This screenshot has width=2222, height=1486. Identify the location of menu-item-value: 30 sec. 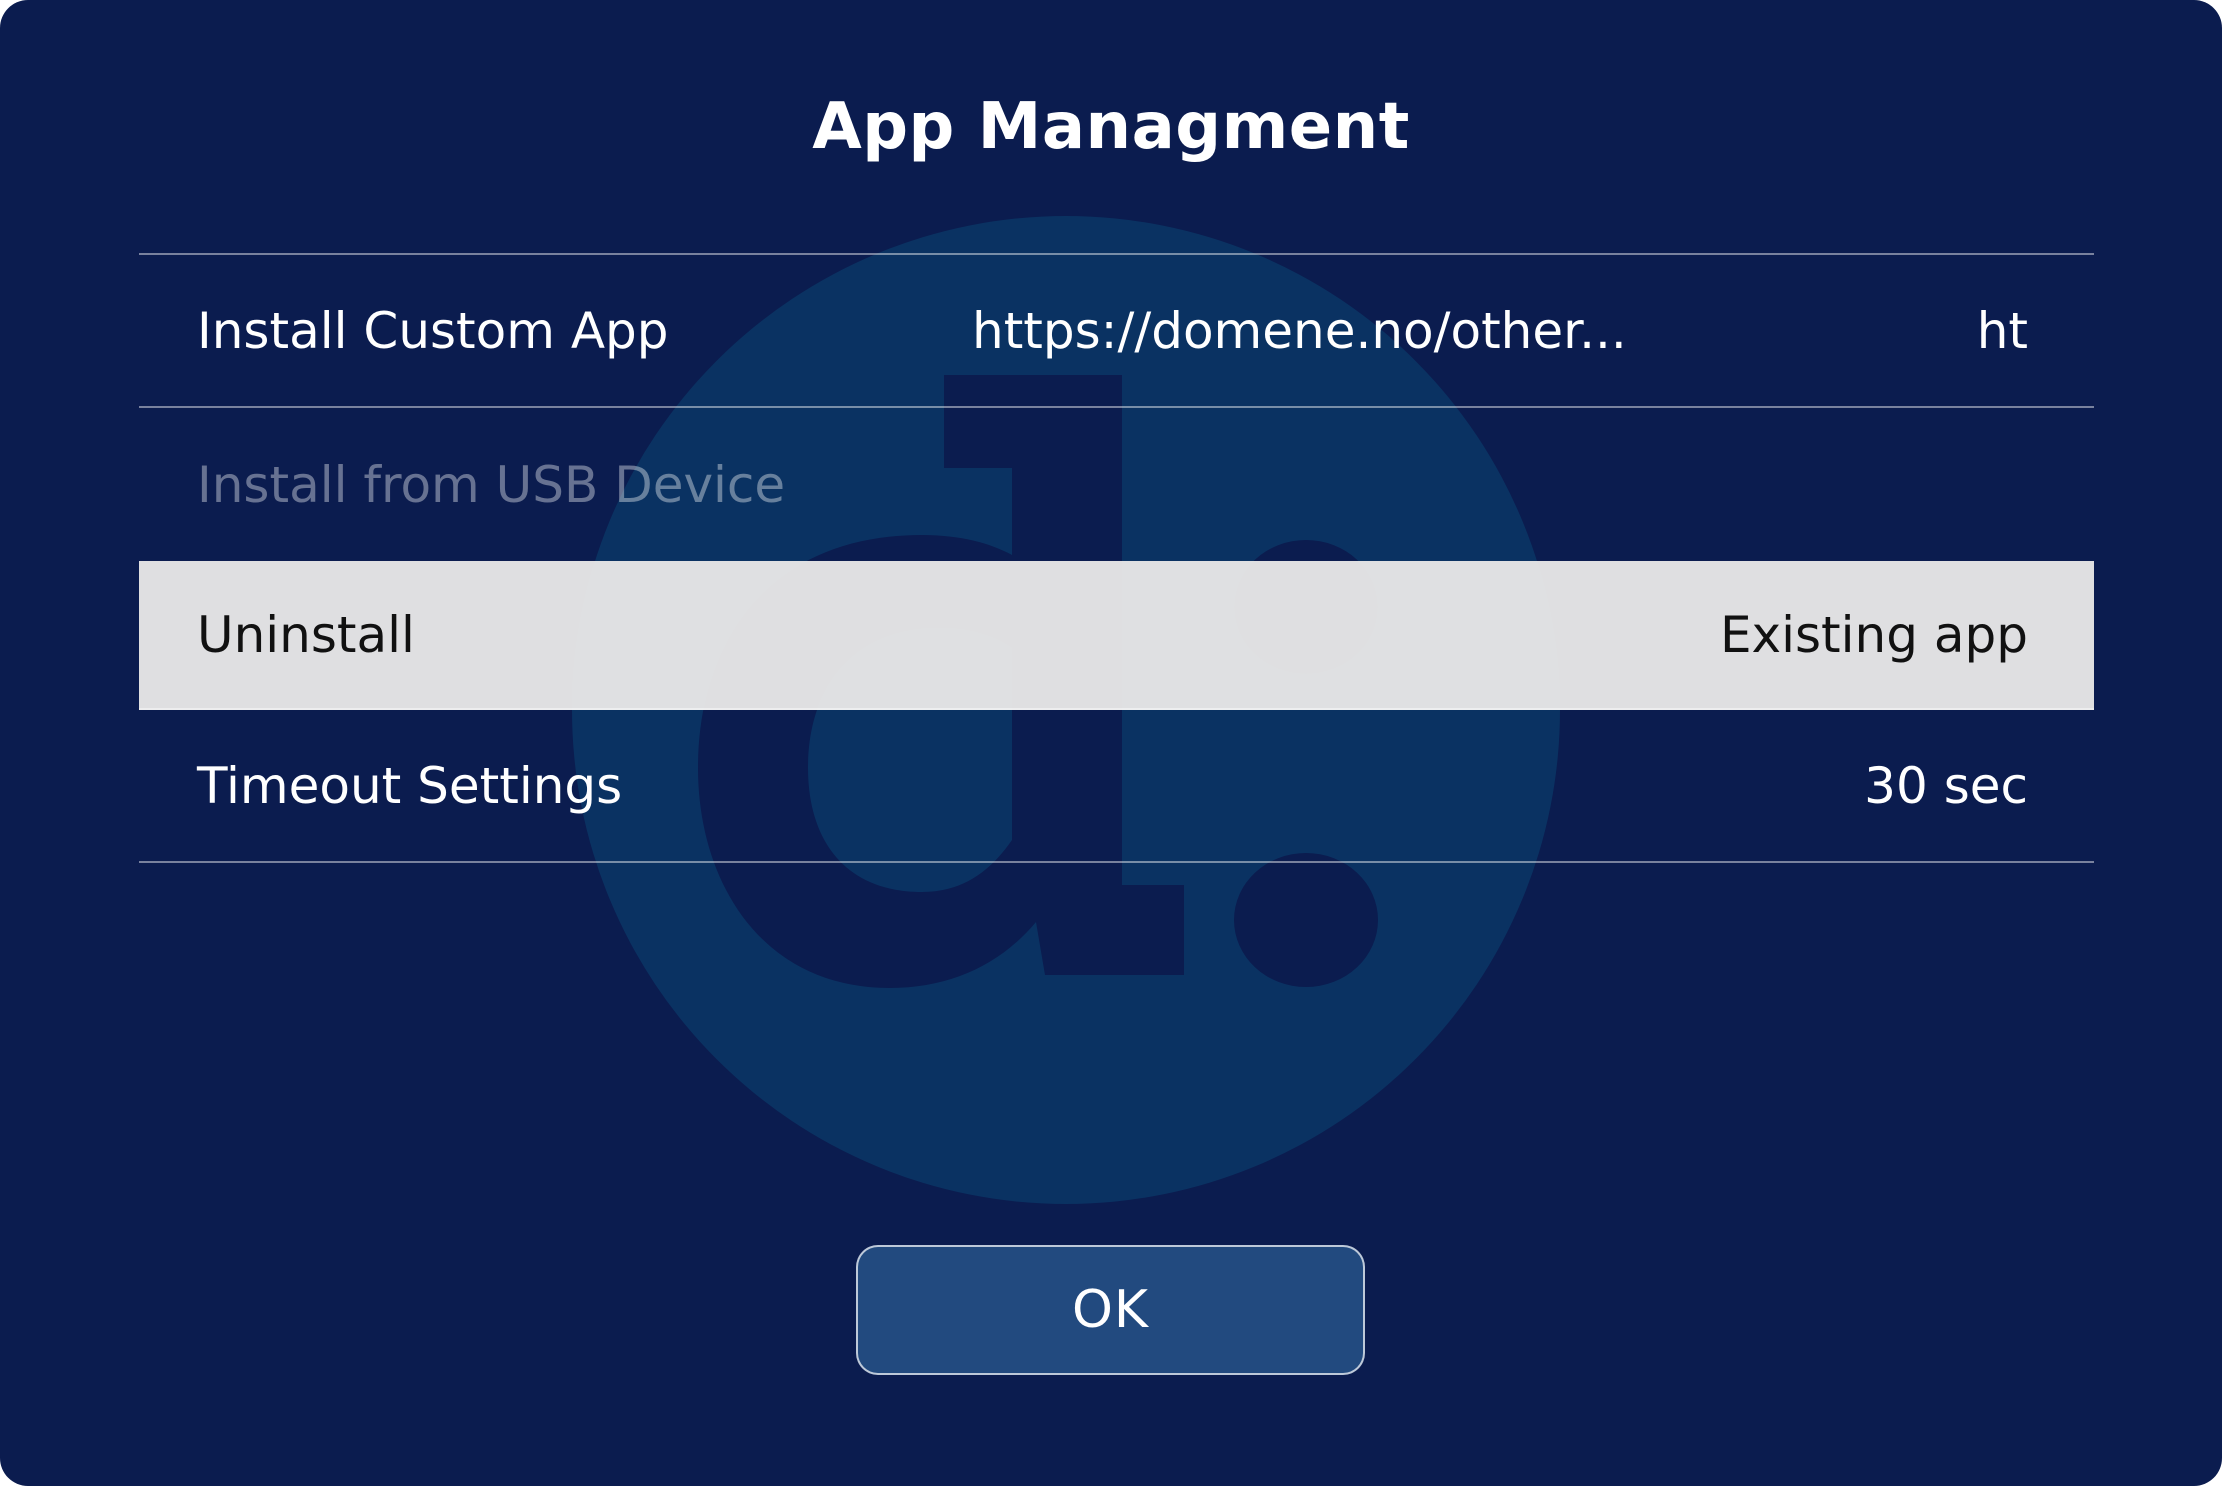
(1946, 785).